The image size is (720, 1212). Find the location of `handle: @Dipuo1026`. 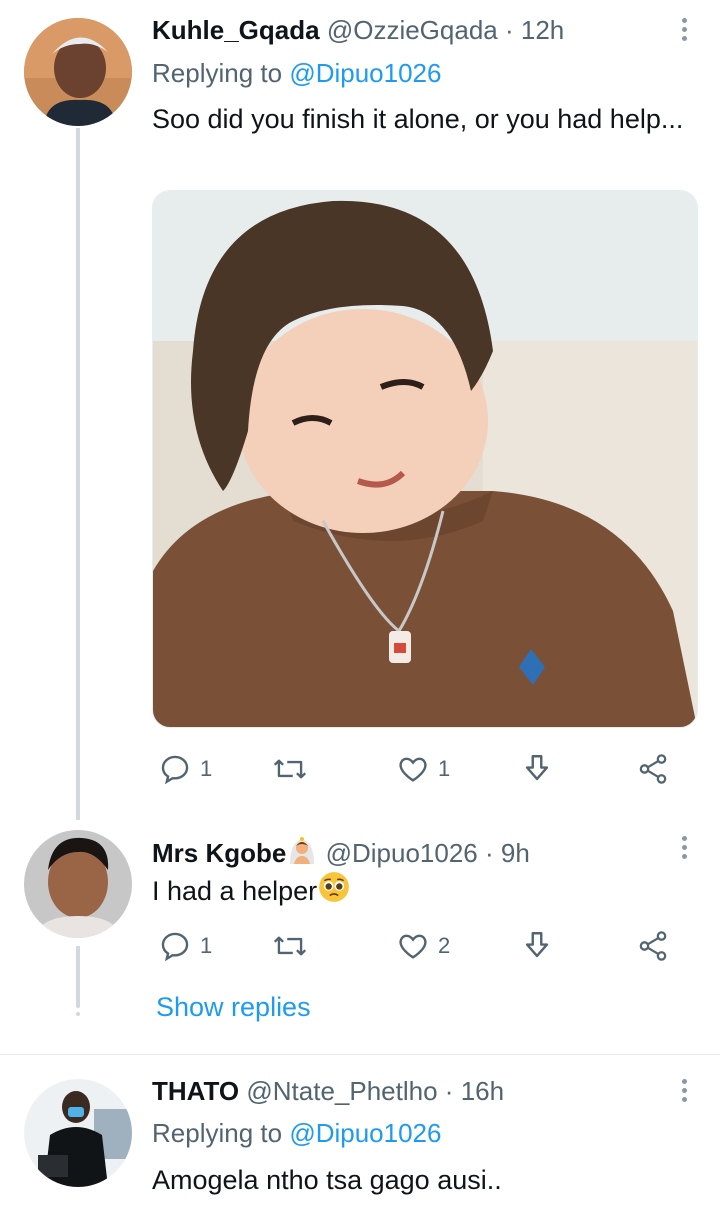

handle: @Dipuo1026 is located at coordinates (402, 853).